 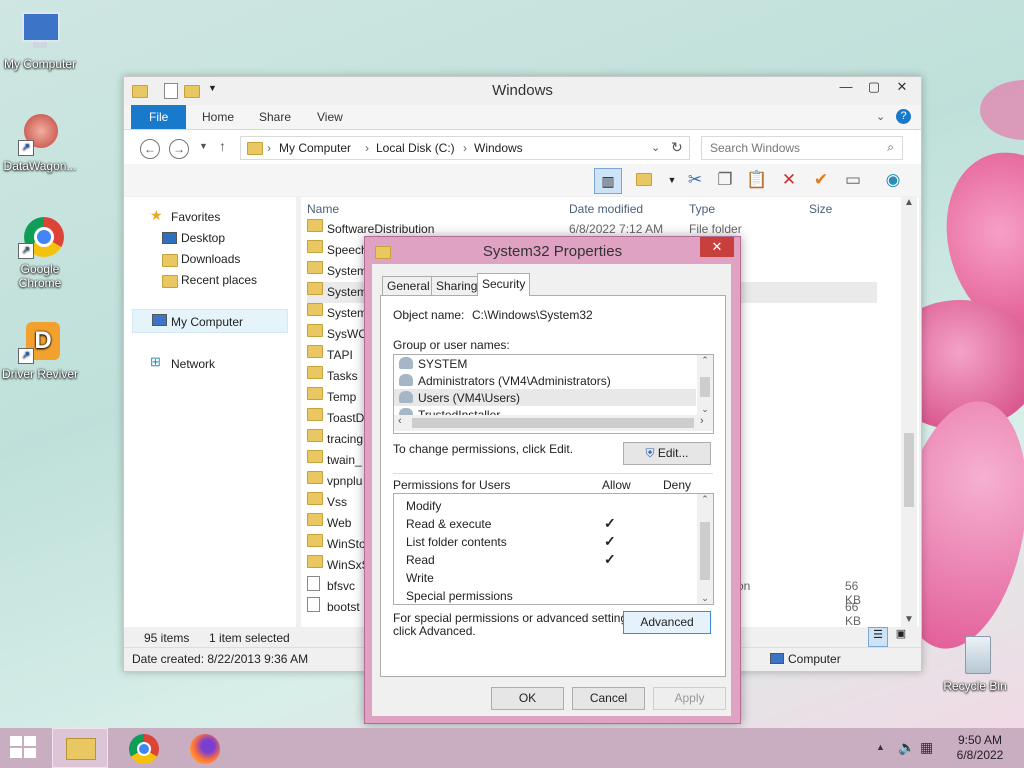 I want to click on group-list-scrollbar: ⌃ ⌄, so click(x=705, y=385).